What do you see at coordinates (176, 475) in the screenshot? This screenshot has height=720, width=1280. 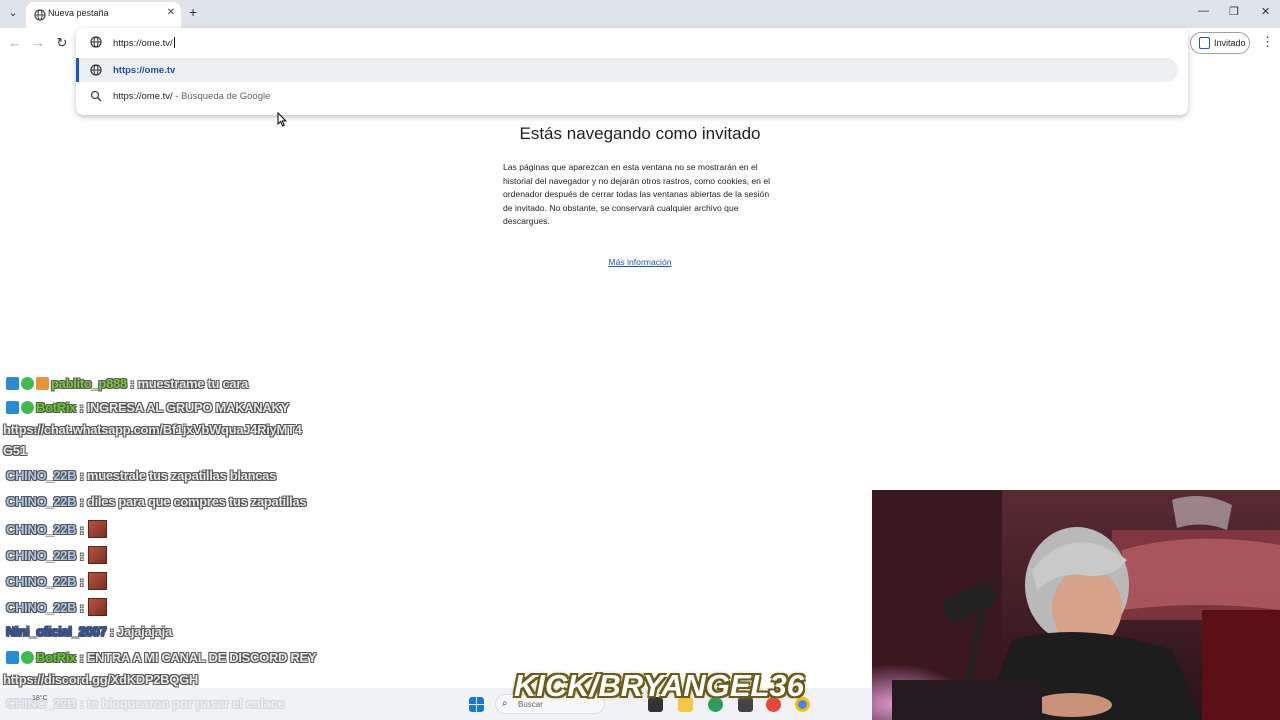 I see `chat-text: : muestrale tus zapatillas blancas` at bounding box center [176, 475].